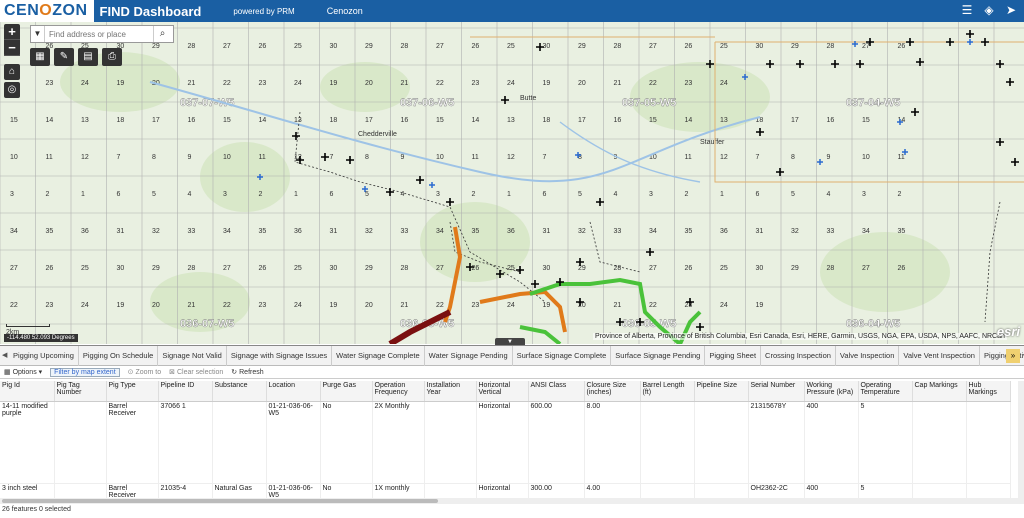 The width and height of the screenshot is (1024, 518). What do you see at coordinates (562, 355) in the screenshot?
I see `tab-surface-signage-complete: Surface Signage Complete` at bounding box center [562, 355].